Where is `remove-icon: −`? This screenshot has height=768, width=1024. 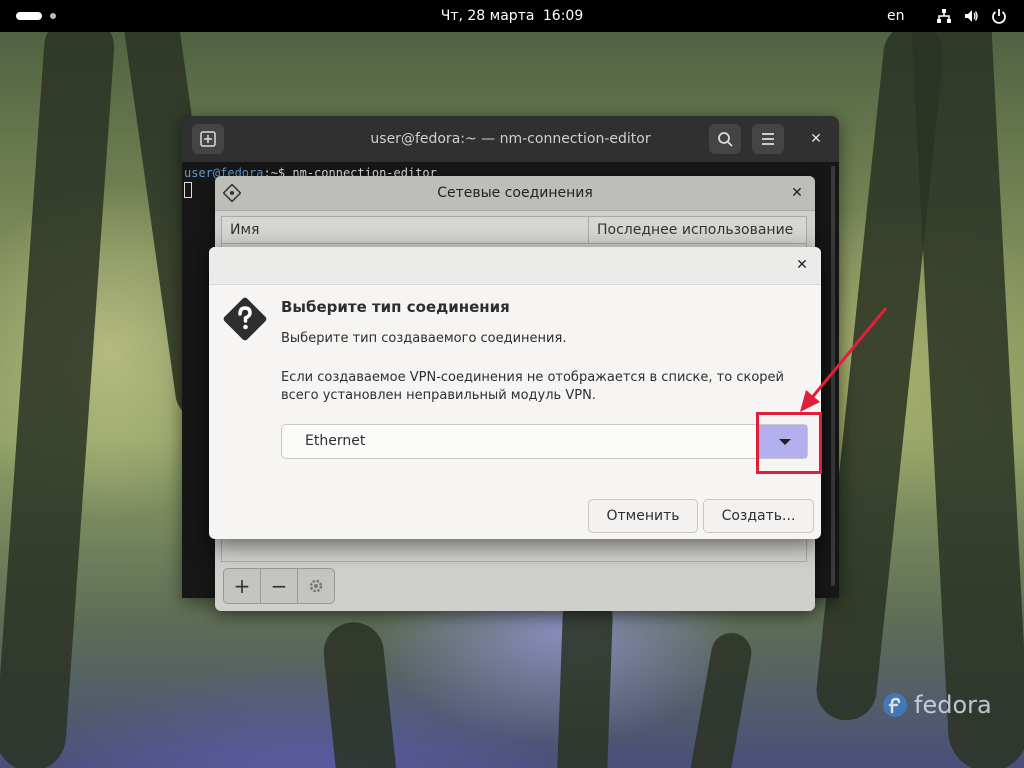 remove-icon: − is located at coordinates (279, 586).